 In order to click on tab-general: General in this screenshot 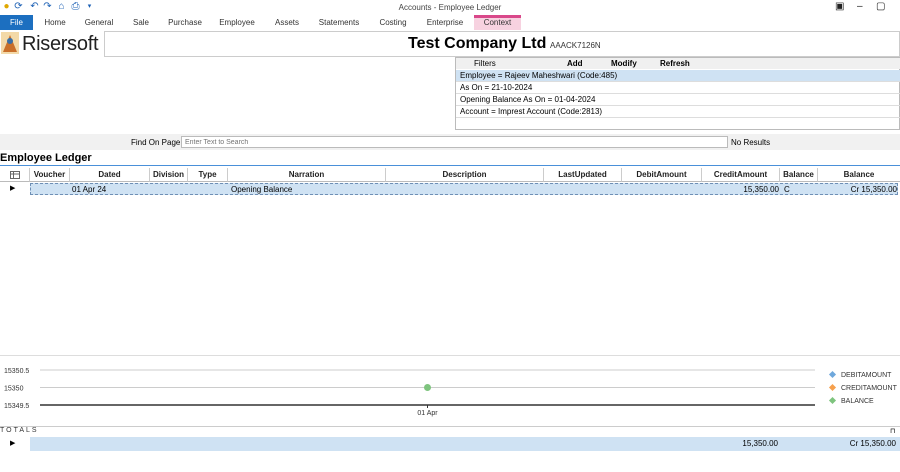, I will do `click(99, 22)`.